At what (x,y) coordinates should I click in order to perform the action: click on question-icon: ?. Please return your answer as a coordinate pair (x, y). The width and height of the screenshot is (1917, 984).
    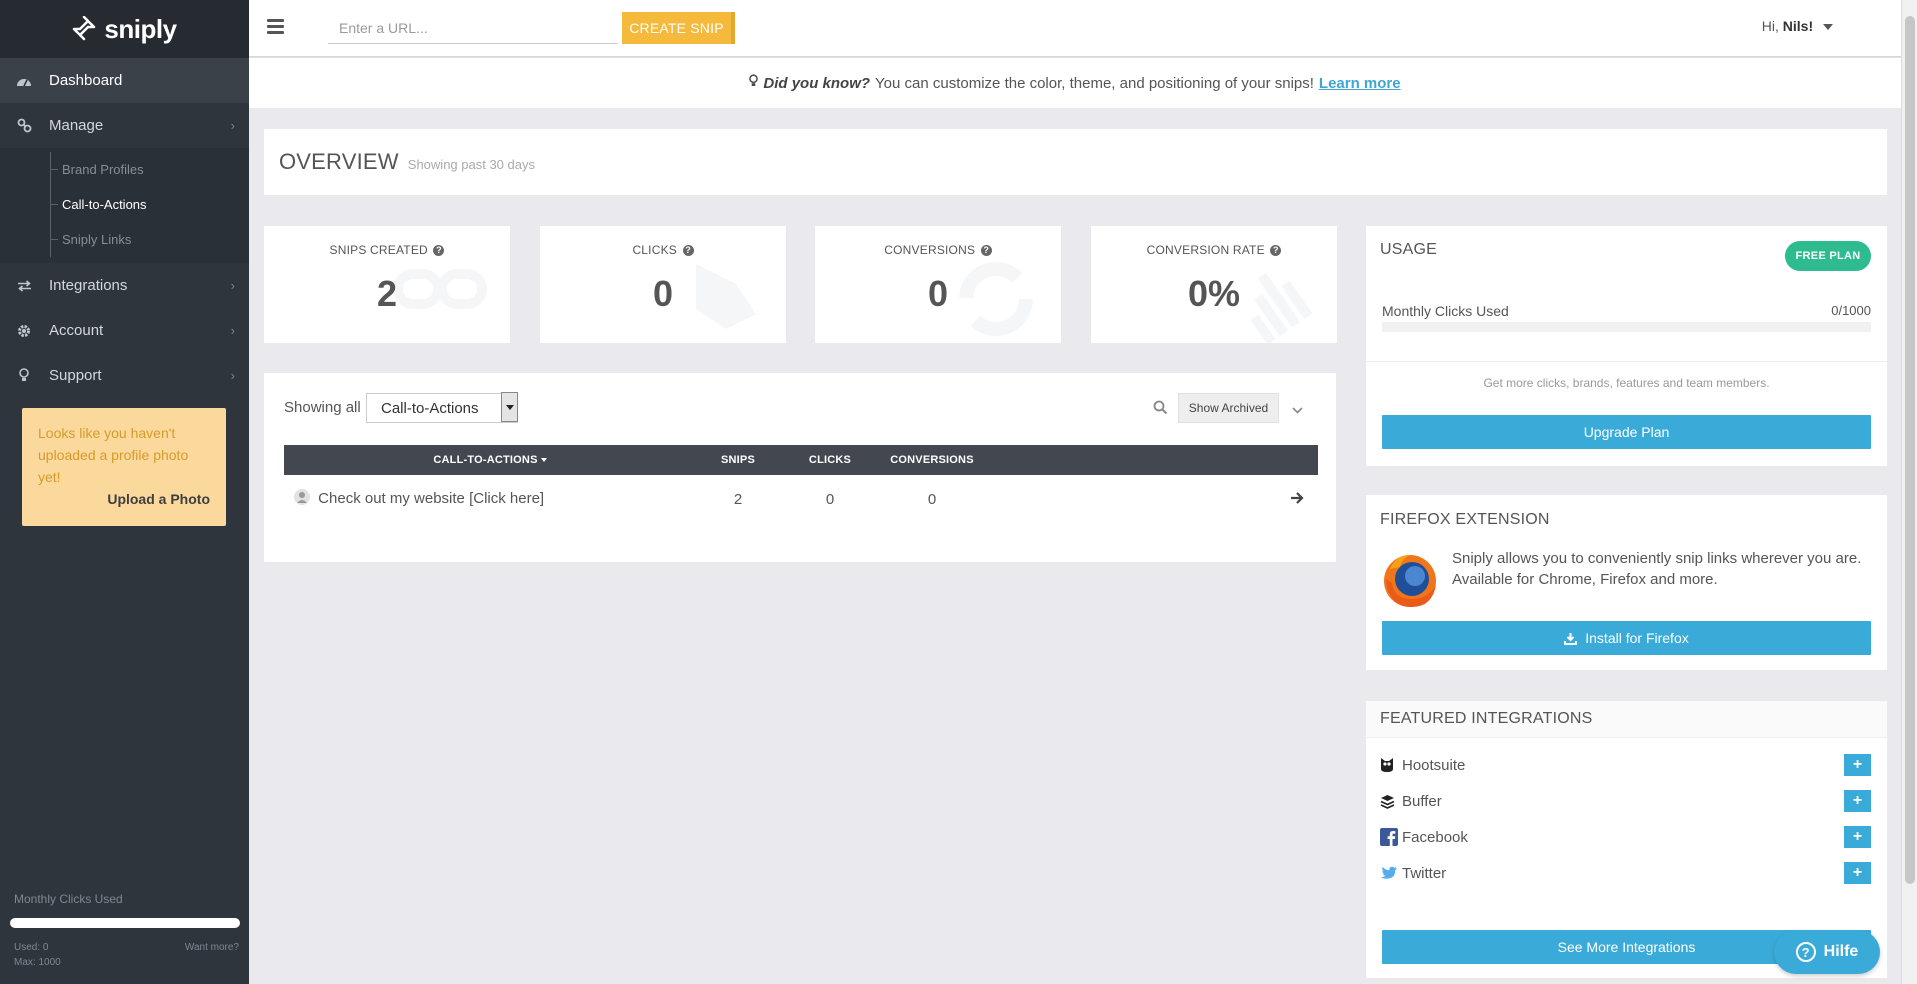
    Looking at the image, I should click on (1805, 952).